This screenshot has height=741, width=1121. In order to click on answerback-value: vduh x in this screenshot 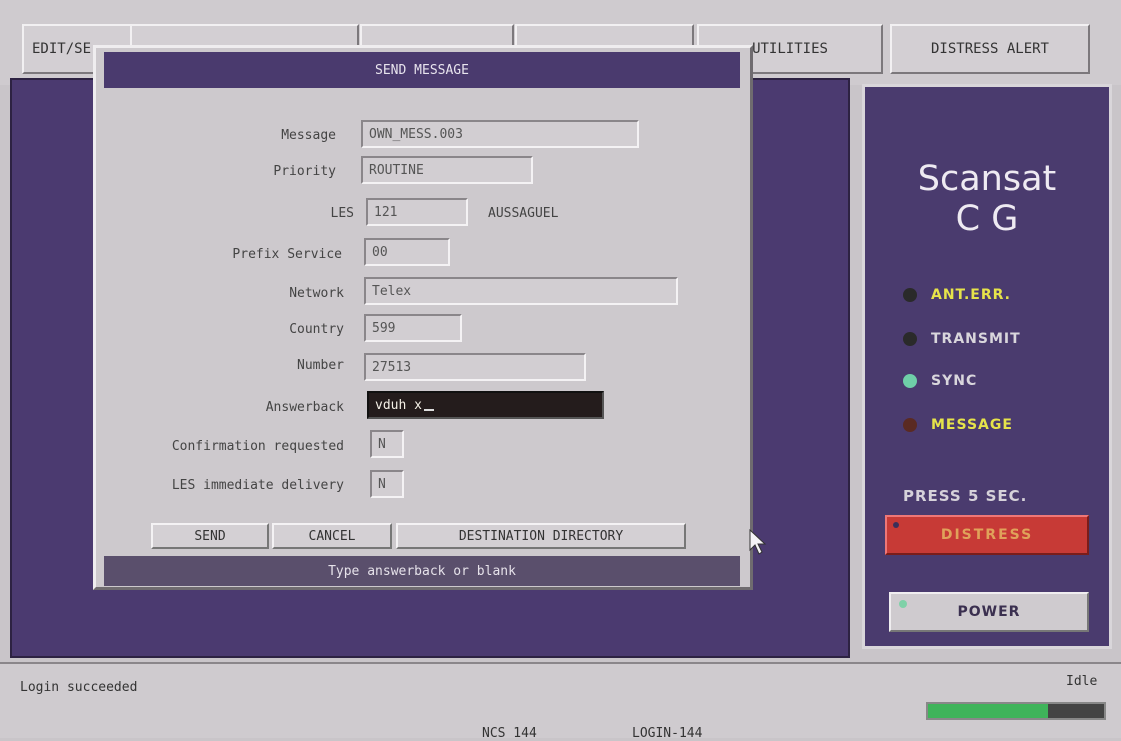, I will do `click(398, 405)`.